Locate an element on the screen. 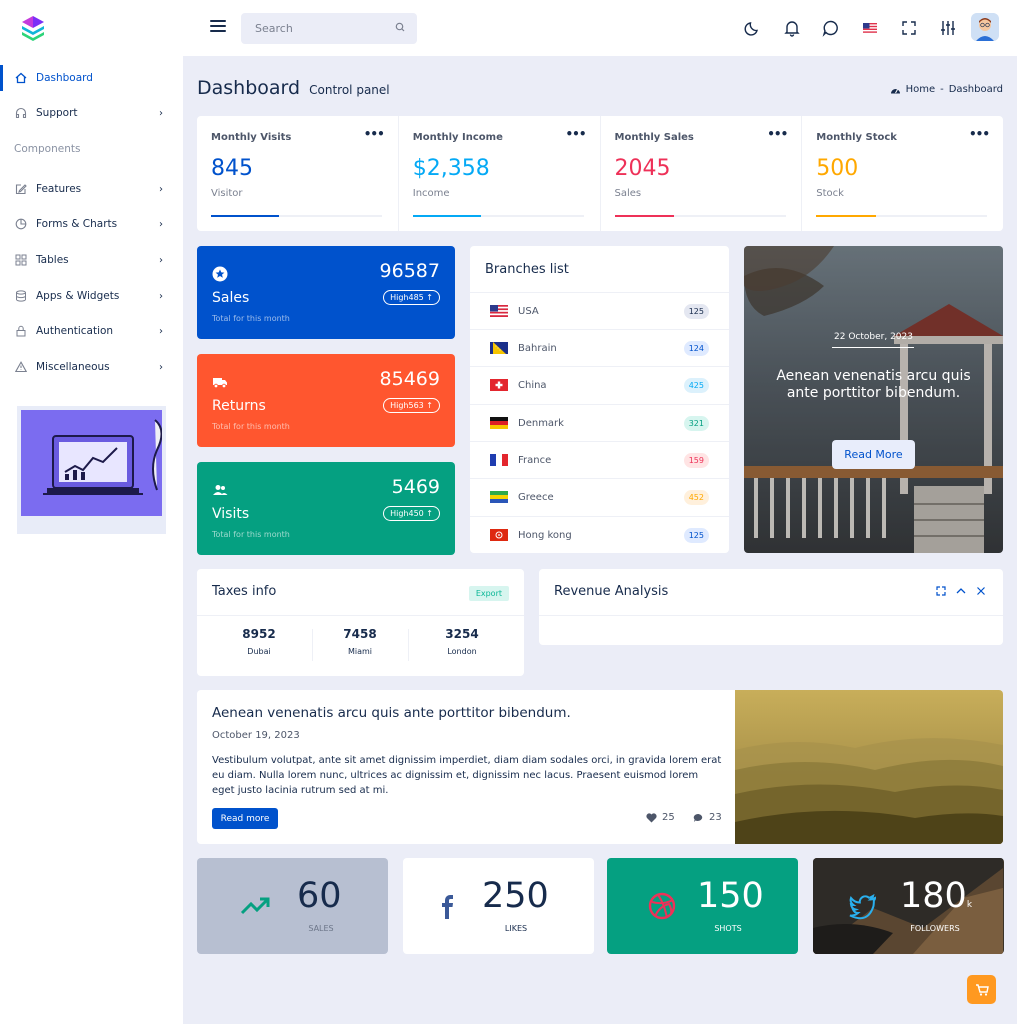 This screenshot has height=1024, width=1017. cart-icon is located at coordinates (982, 989).